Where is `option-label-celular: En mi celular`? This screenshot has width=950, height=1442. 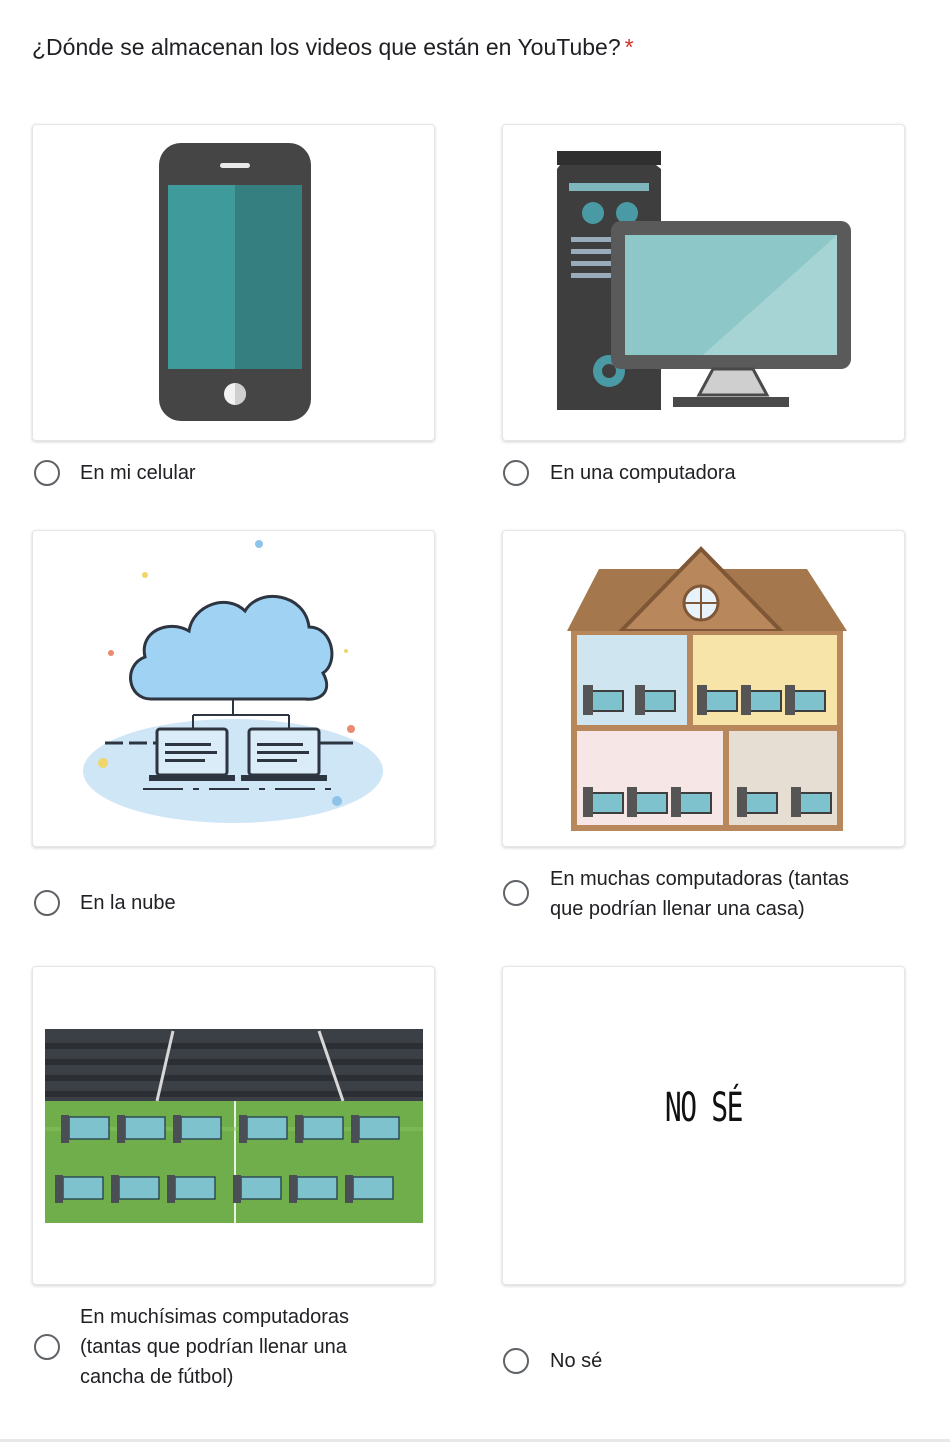 option-label-celular: En mi celular is located at coordinates (138, 473).